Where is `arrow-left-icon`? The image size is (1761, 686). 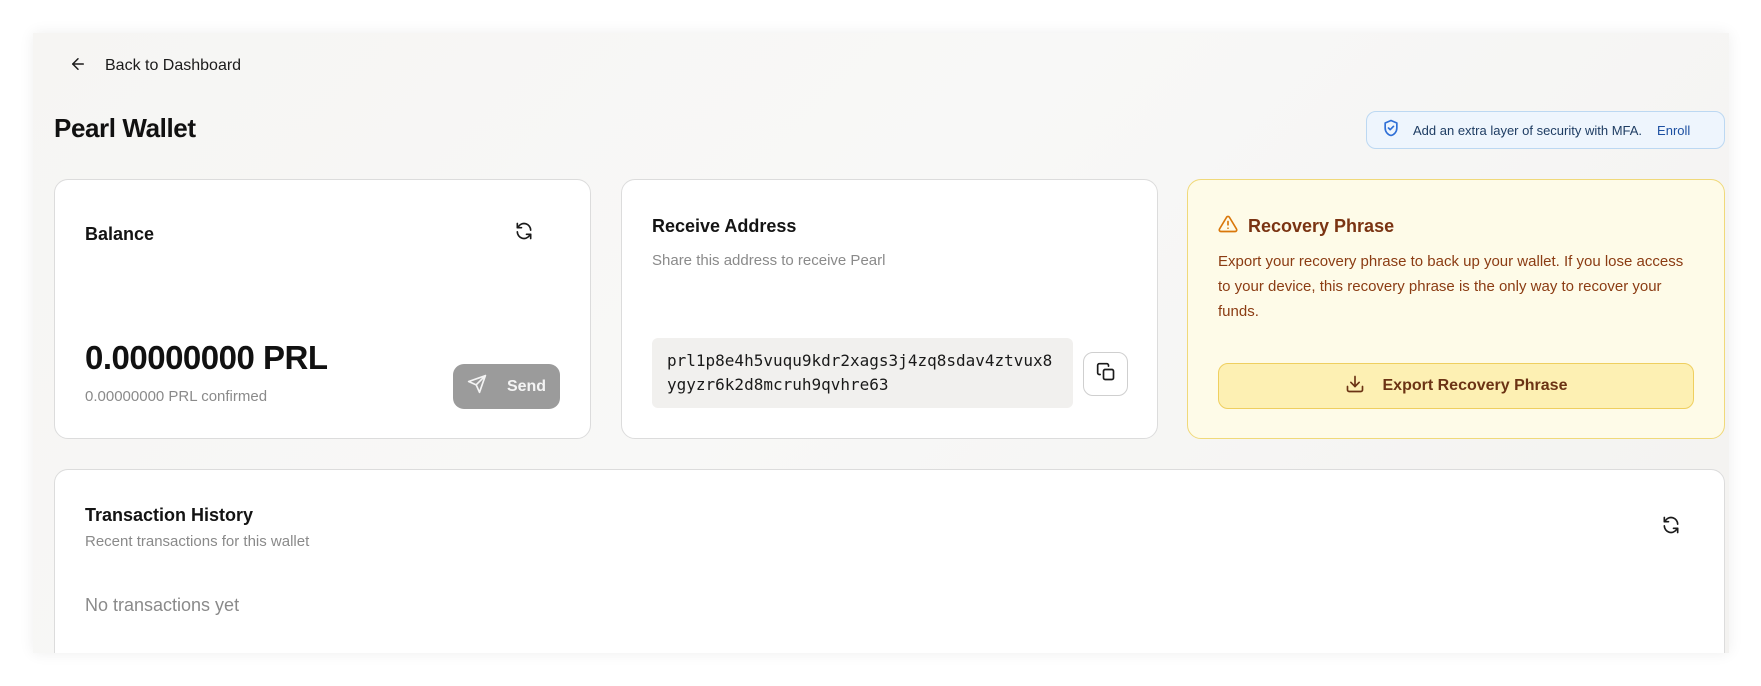 arrow-left-icon is located at coordinates (78, 66).